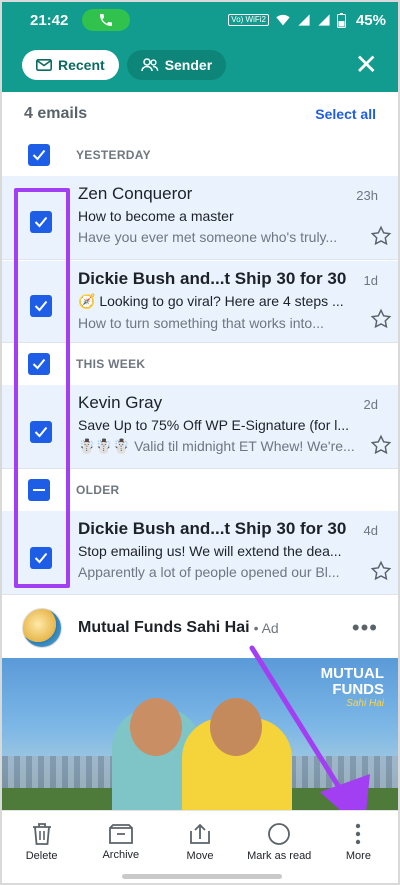  Describe the element at coordinates (120, 833) in the screenshot. I see `archive-icon` at that location.